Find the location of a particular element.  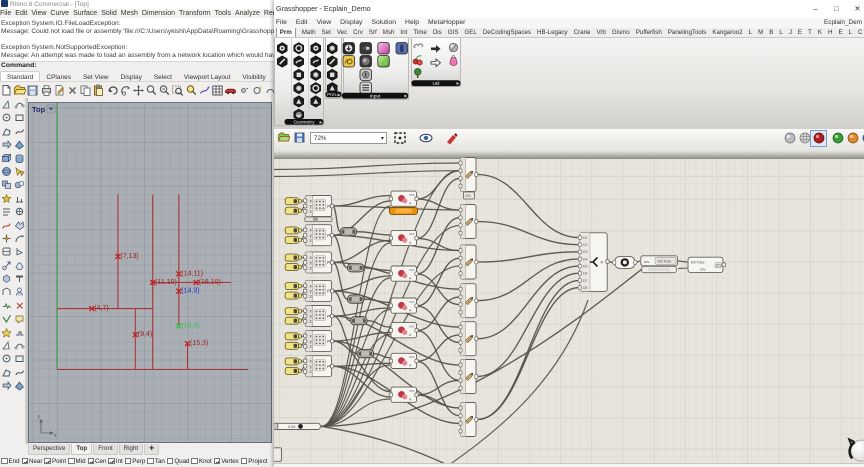

svg-text: Input is located at coordinates (375, 96).